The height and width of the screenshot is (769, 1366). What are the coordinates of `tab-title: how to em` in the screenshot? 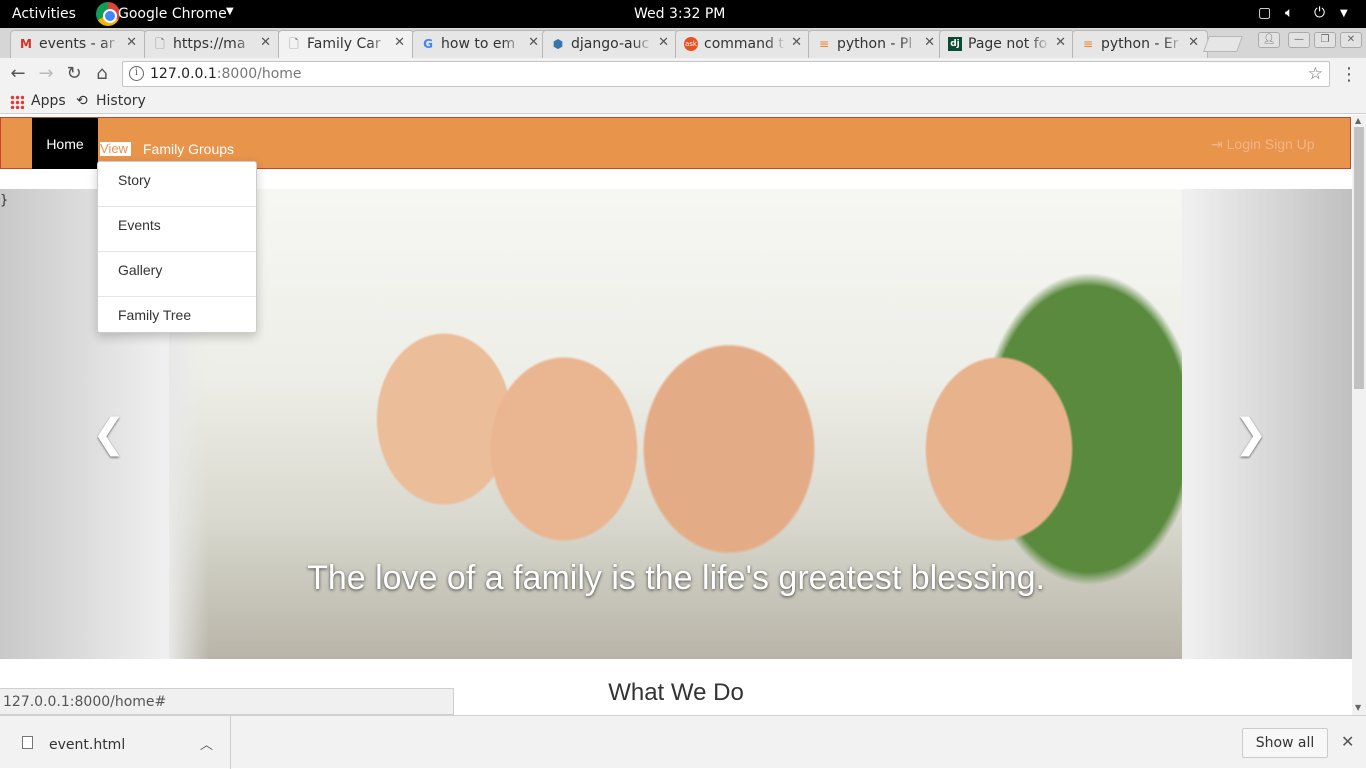 It's located at (482, 44).